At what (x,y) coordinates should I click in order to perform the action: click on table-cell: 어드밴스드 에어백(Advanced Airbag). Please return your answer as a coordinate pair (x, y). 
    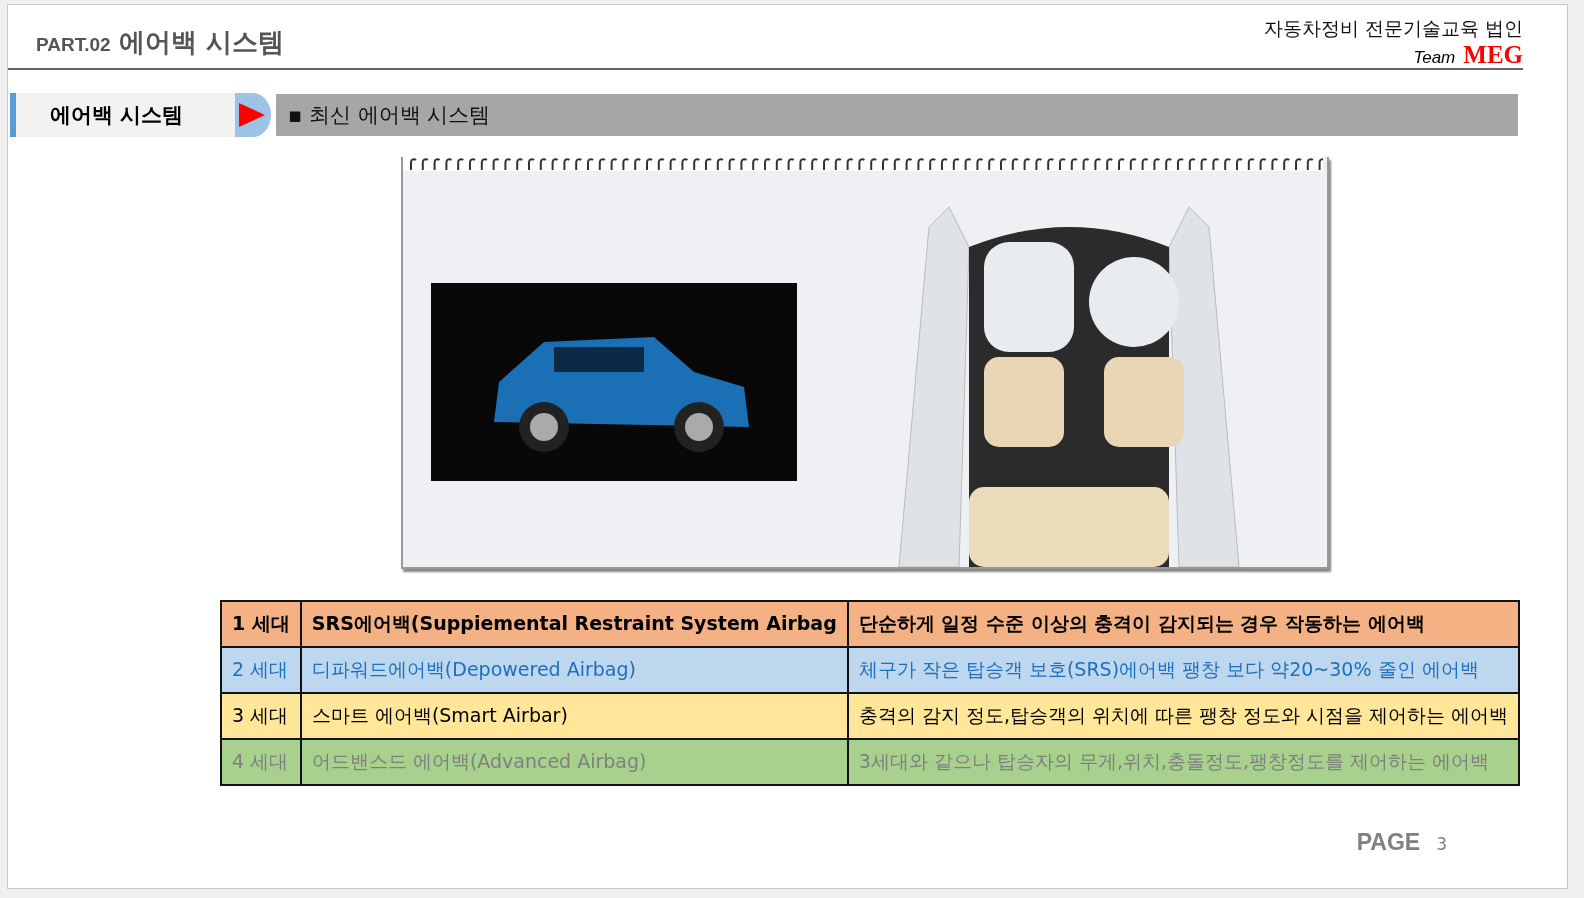
    Looking at the image, I should click on (574, 762).